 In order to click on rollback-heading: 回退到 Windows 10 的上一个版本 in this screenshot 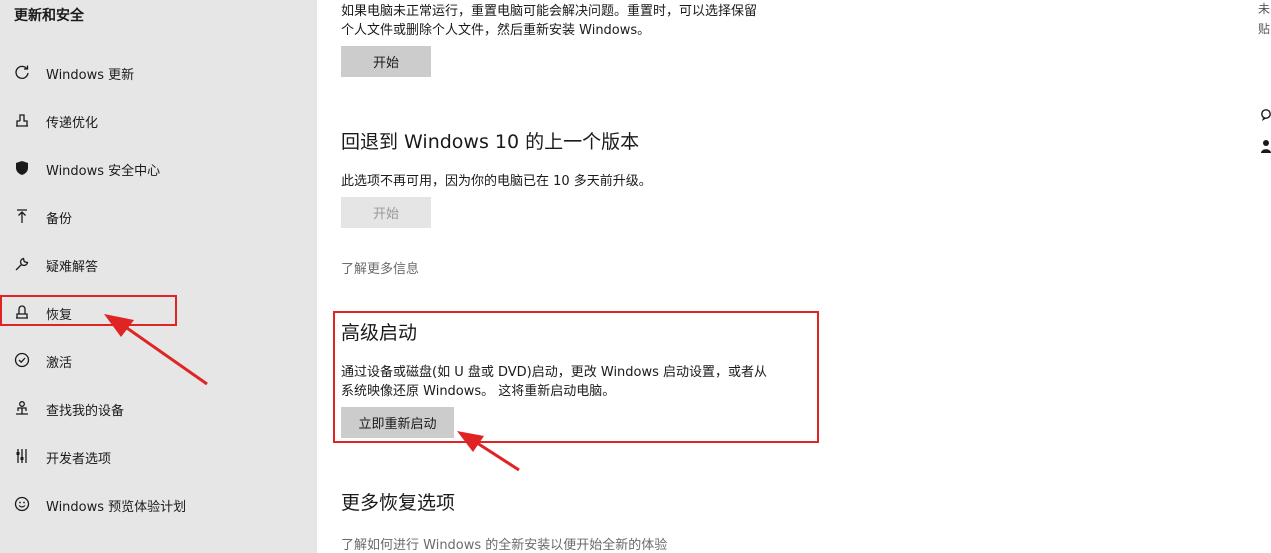, I will do `click(490, 142)`.